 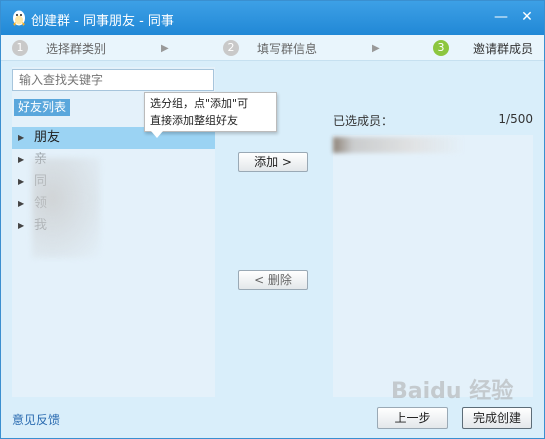 I want to click on tooltip-hint: 选分组，点"添加"可 直接添加整组好友, so click(x=210, y=115).